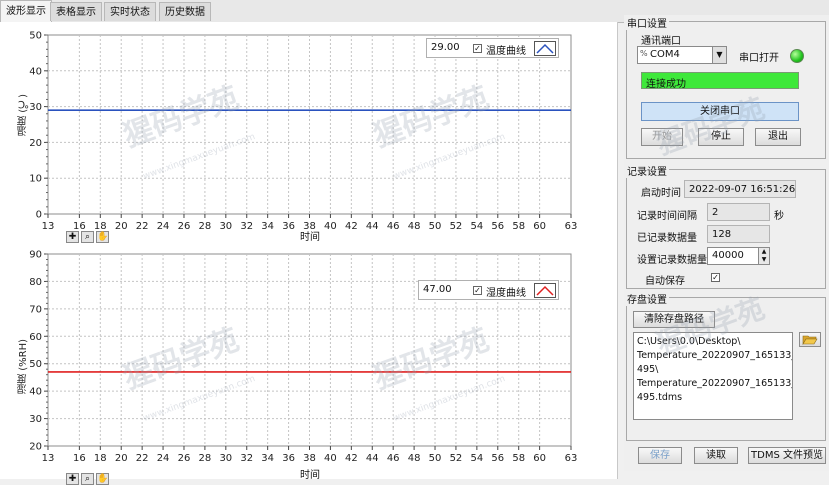 This screenshot has height=485, width=829. I want to click on storage-settings-title: 存盘设置, so click(647, 298).